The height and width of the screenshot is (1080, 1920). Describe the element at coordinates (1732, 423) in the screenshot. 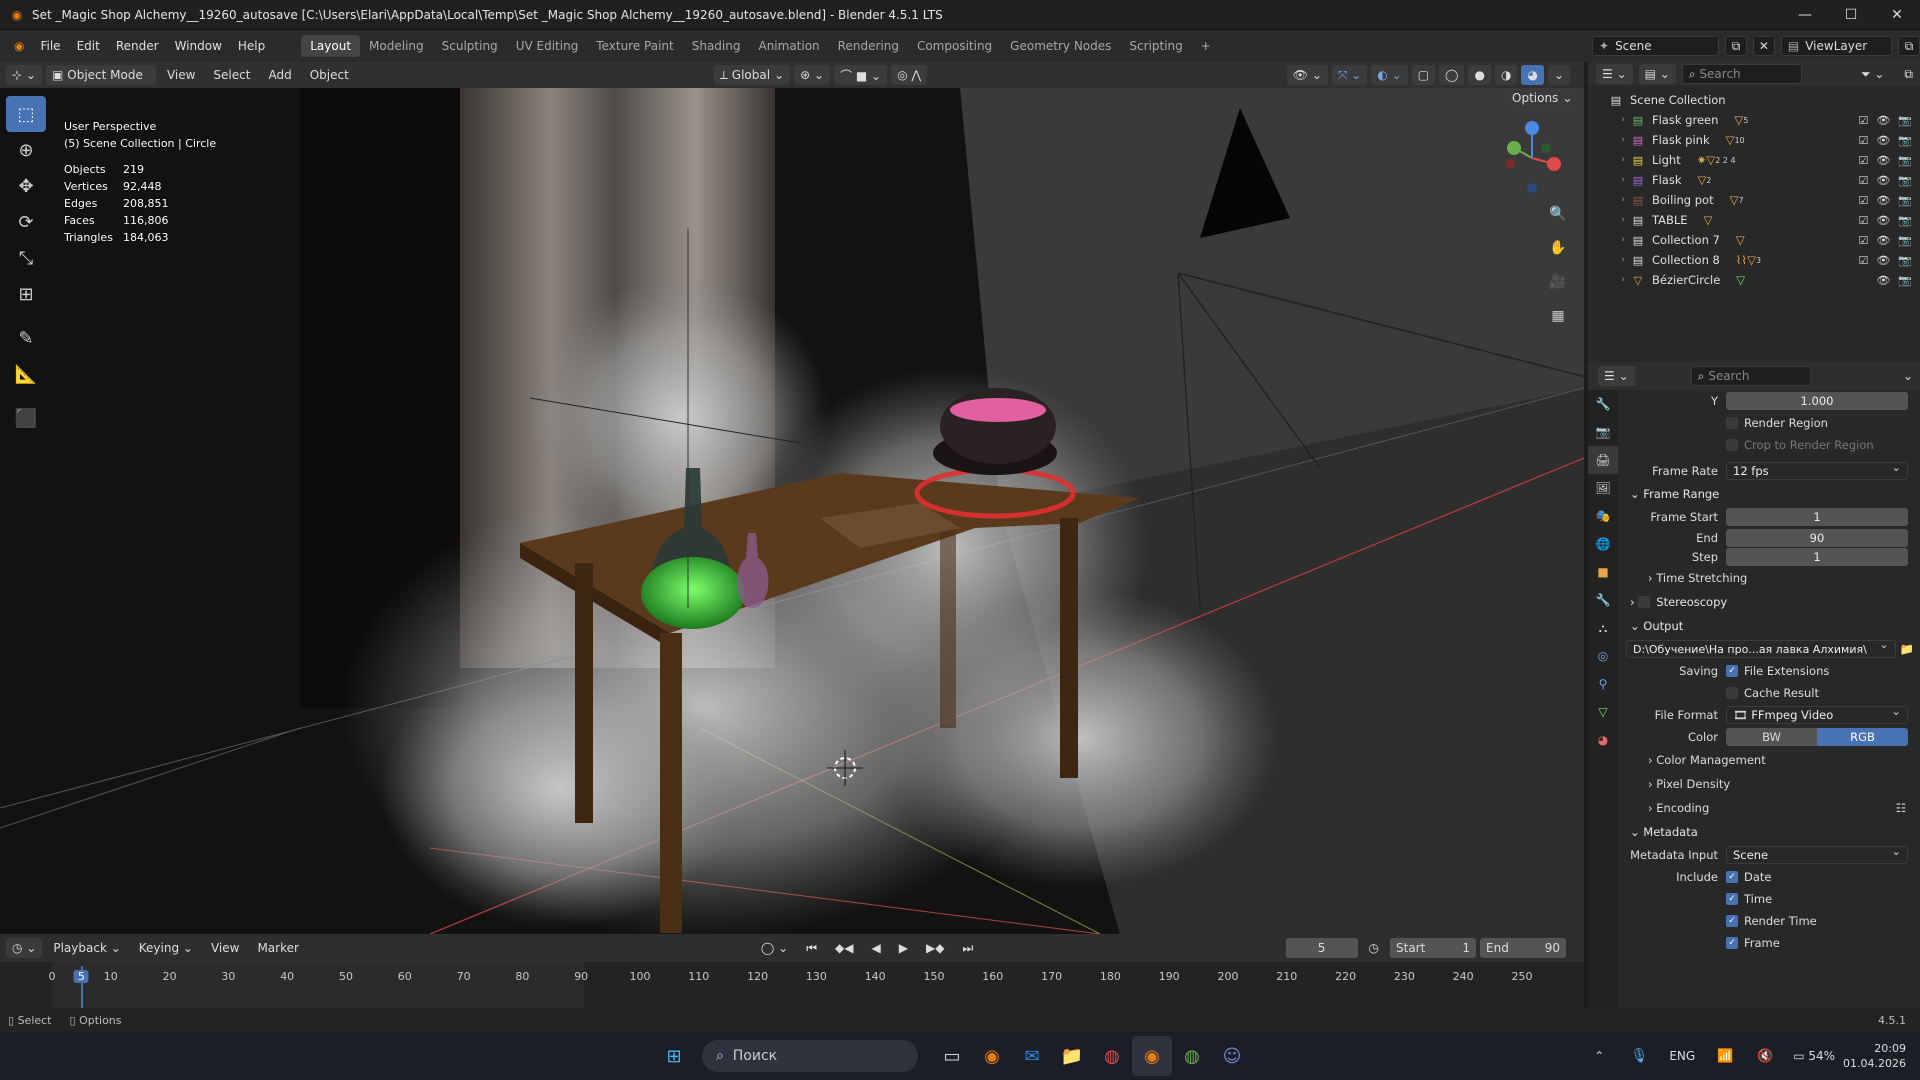

I see `render-region-checkbox` at that location.